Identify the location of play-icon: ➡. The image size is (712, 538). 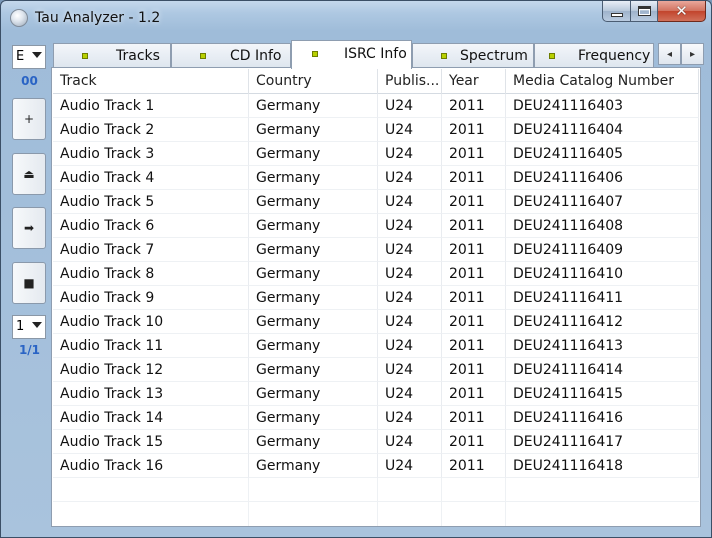
(29, 228).